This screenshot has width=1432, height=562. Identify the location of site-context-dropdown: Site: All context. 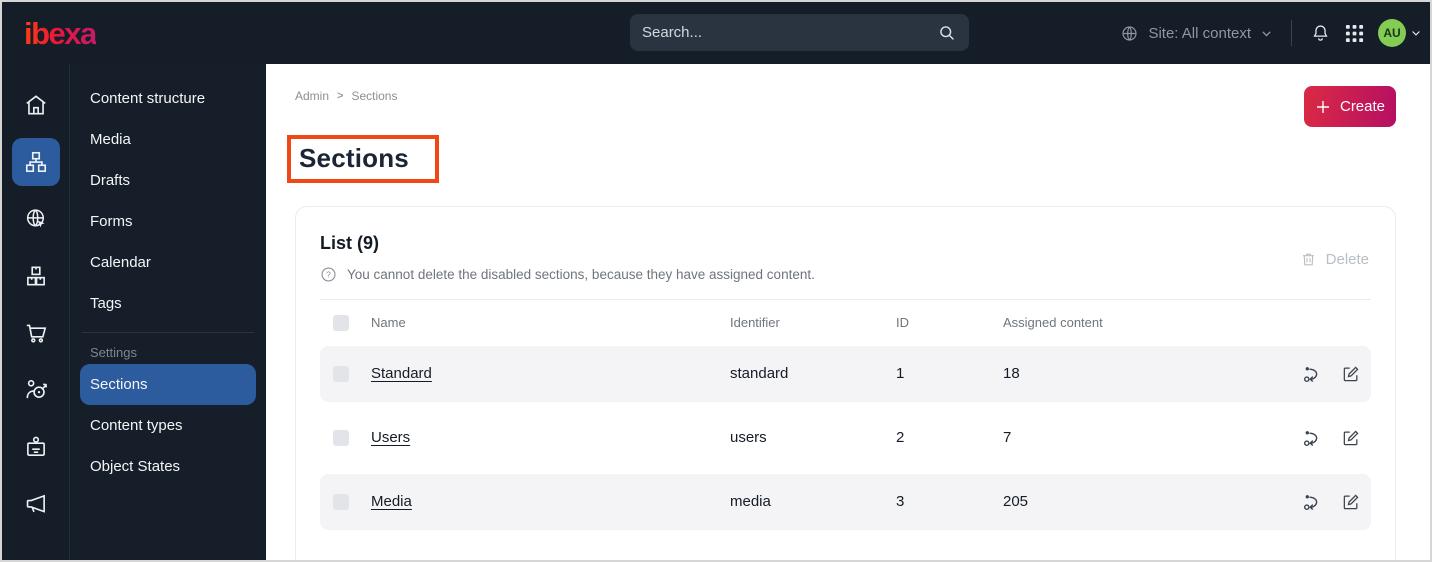
(1196, 33).